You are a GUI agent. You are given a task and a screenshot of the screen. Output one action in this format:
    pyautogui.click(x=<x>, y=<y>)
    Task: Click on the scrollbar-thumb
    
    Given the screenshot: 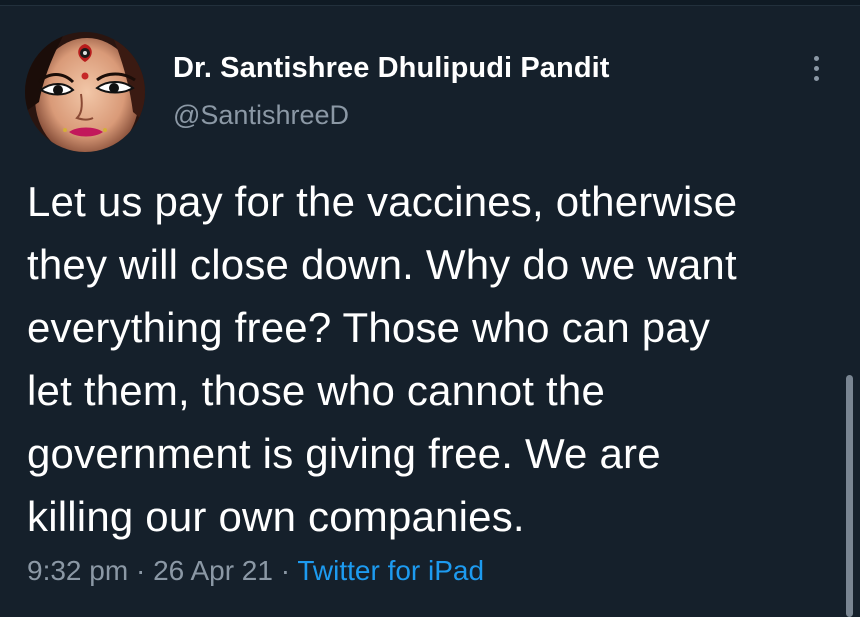 What is the action you would take?
    pyautogui.click(x=849, y=496)
    